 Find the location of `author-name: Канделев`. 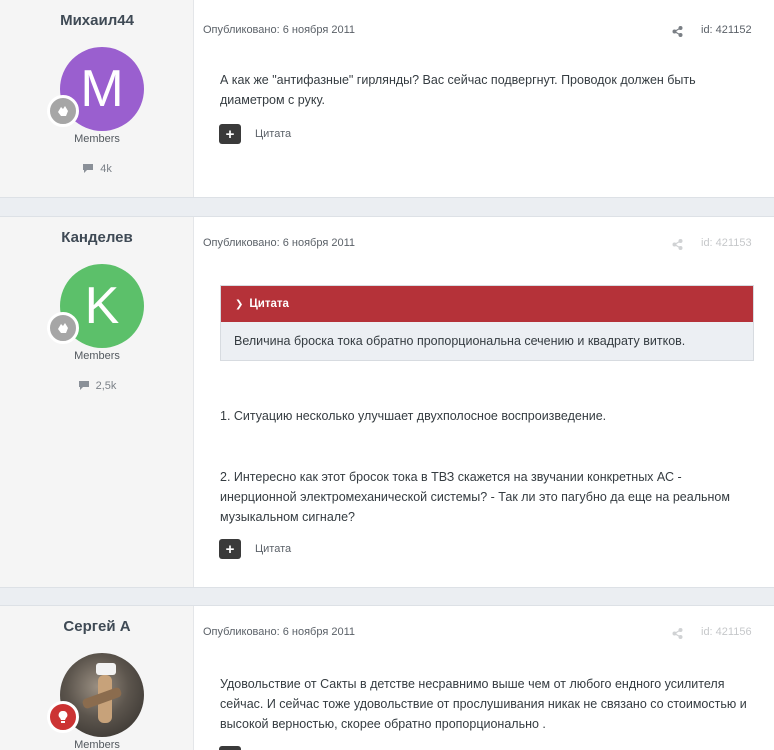

author-name: Канделев is located at coordinates (97, 237).